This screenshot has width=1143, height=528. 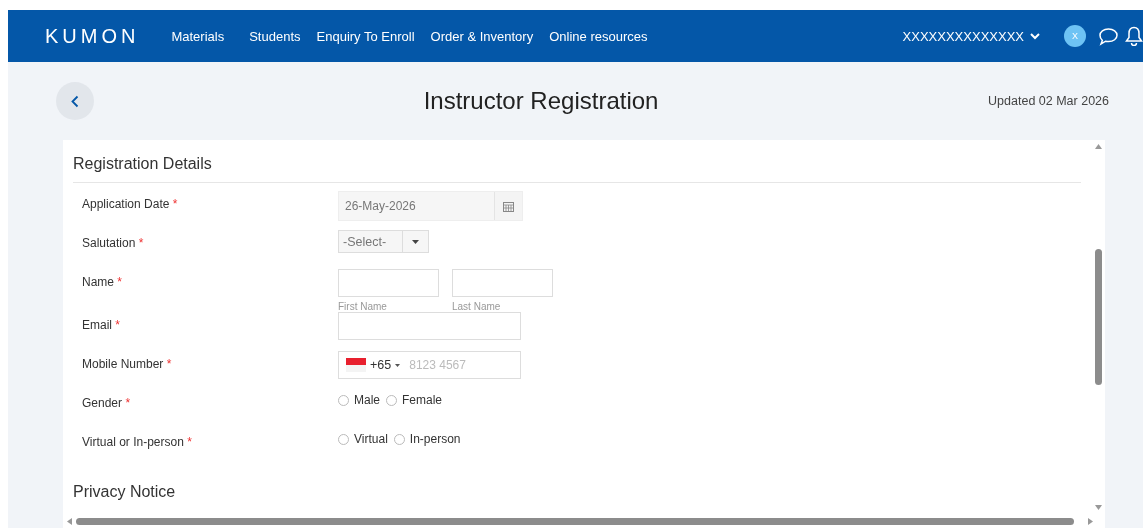 What do you see at coordinates (1048, 101) in the screenshot?
I see `updated-date: Updated 02 Mar 2026` at bounding box center [1048, 101].